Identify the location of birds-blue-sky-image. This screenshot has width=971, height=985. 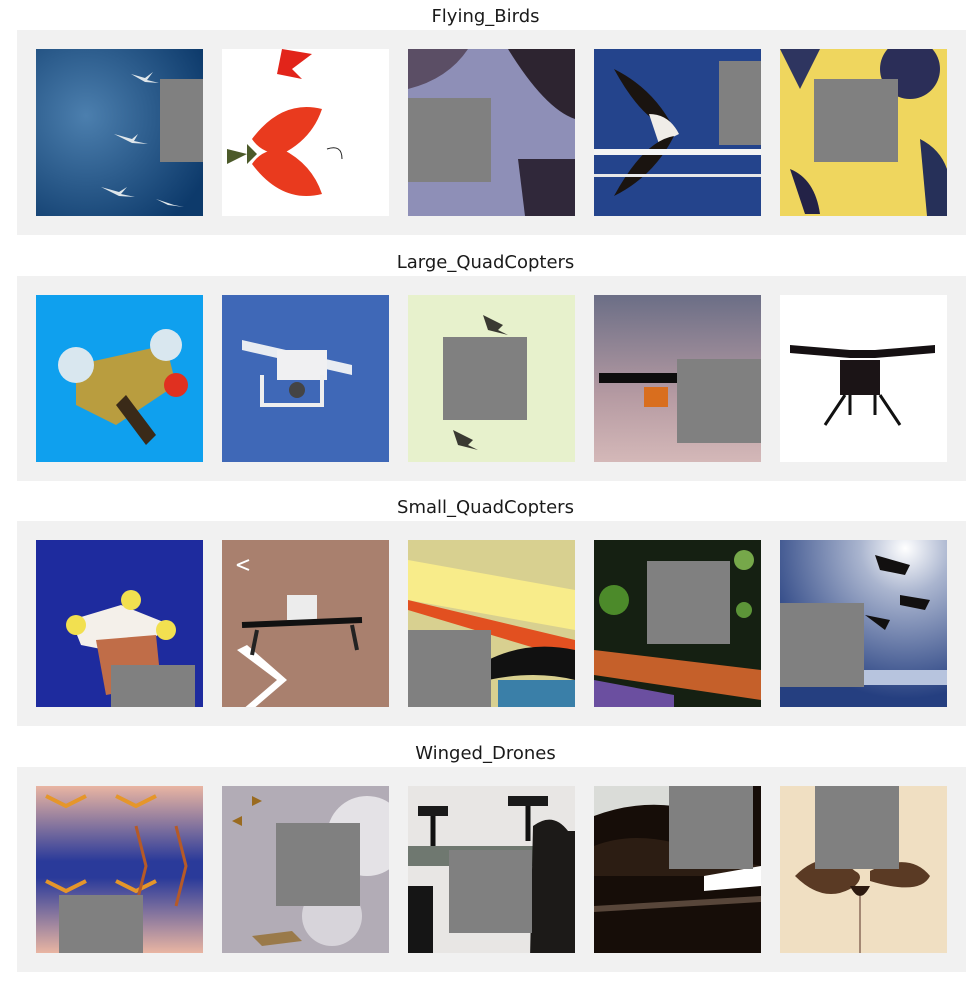
(119, 132).